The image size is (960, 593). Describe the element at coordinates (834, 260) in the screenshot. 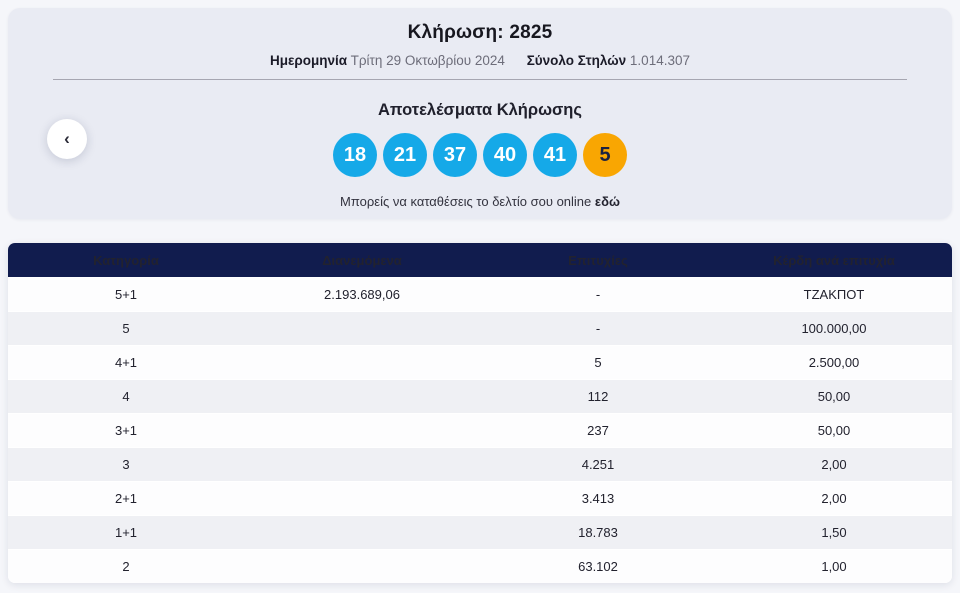

I see `header-prize: Κέρδη ανά επιτυχία` at that location.